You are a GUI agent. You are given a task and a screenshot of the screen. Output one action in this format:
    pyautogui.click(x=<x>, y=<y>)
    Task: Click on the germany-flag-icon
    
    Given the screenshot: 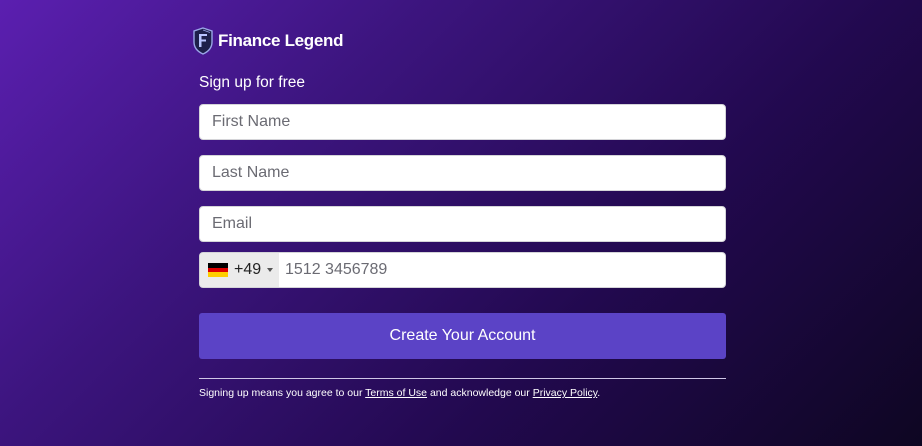 What is the action you would take?
    pyautogui.click(x=218, y=270)
    